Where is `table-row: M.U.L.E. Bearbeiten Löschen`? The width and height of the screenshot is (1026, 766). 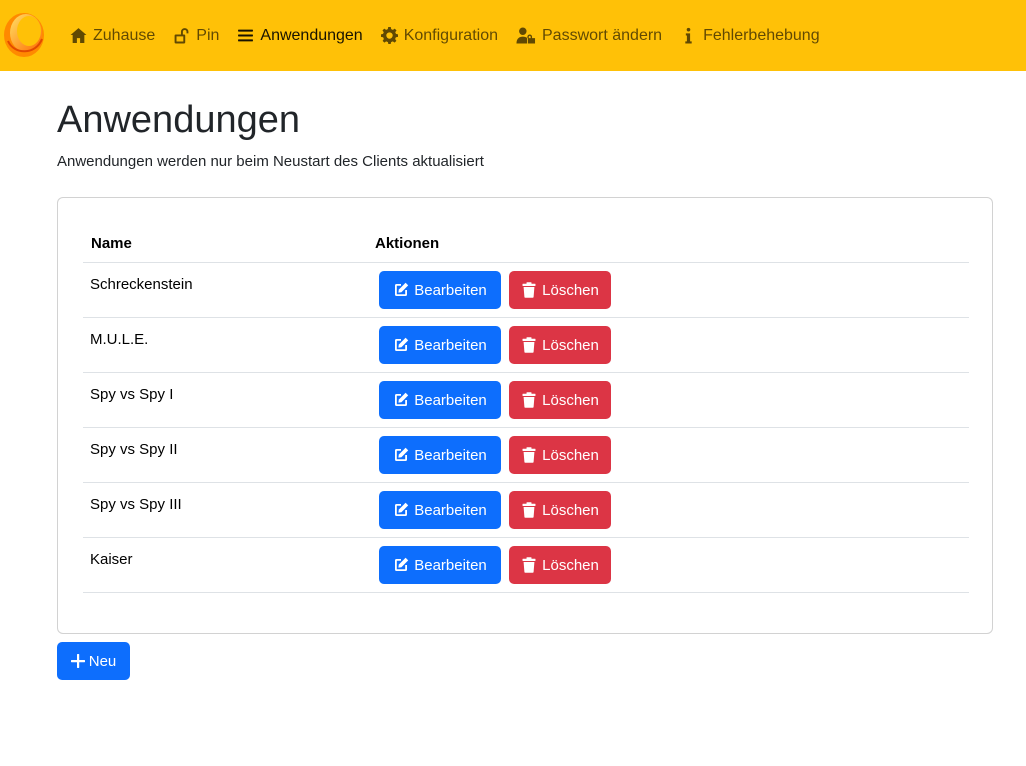
table-row: M.U.L.E. Bearbeiten Löschen is located at coordinates (526, 345).